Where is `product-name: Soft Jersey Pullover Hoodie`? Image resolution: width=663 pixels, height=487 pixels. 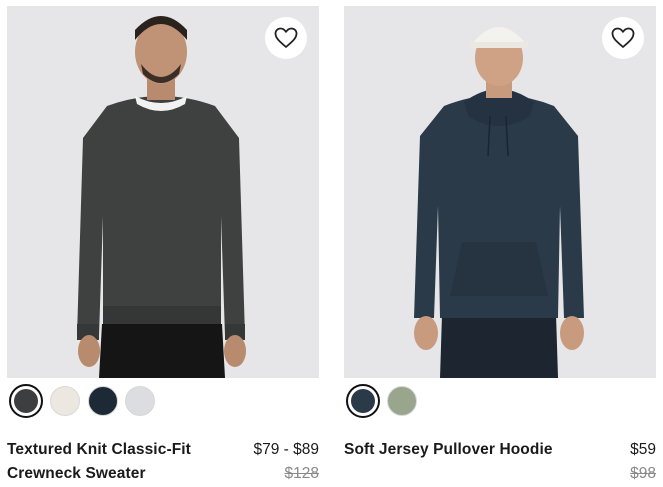
product-name: Soft Jersey Pullover Hoodie is located at coordinates (454, 450).